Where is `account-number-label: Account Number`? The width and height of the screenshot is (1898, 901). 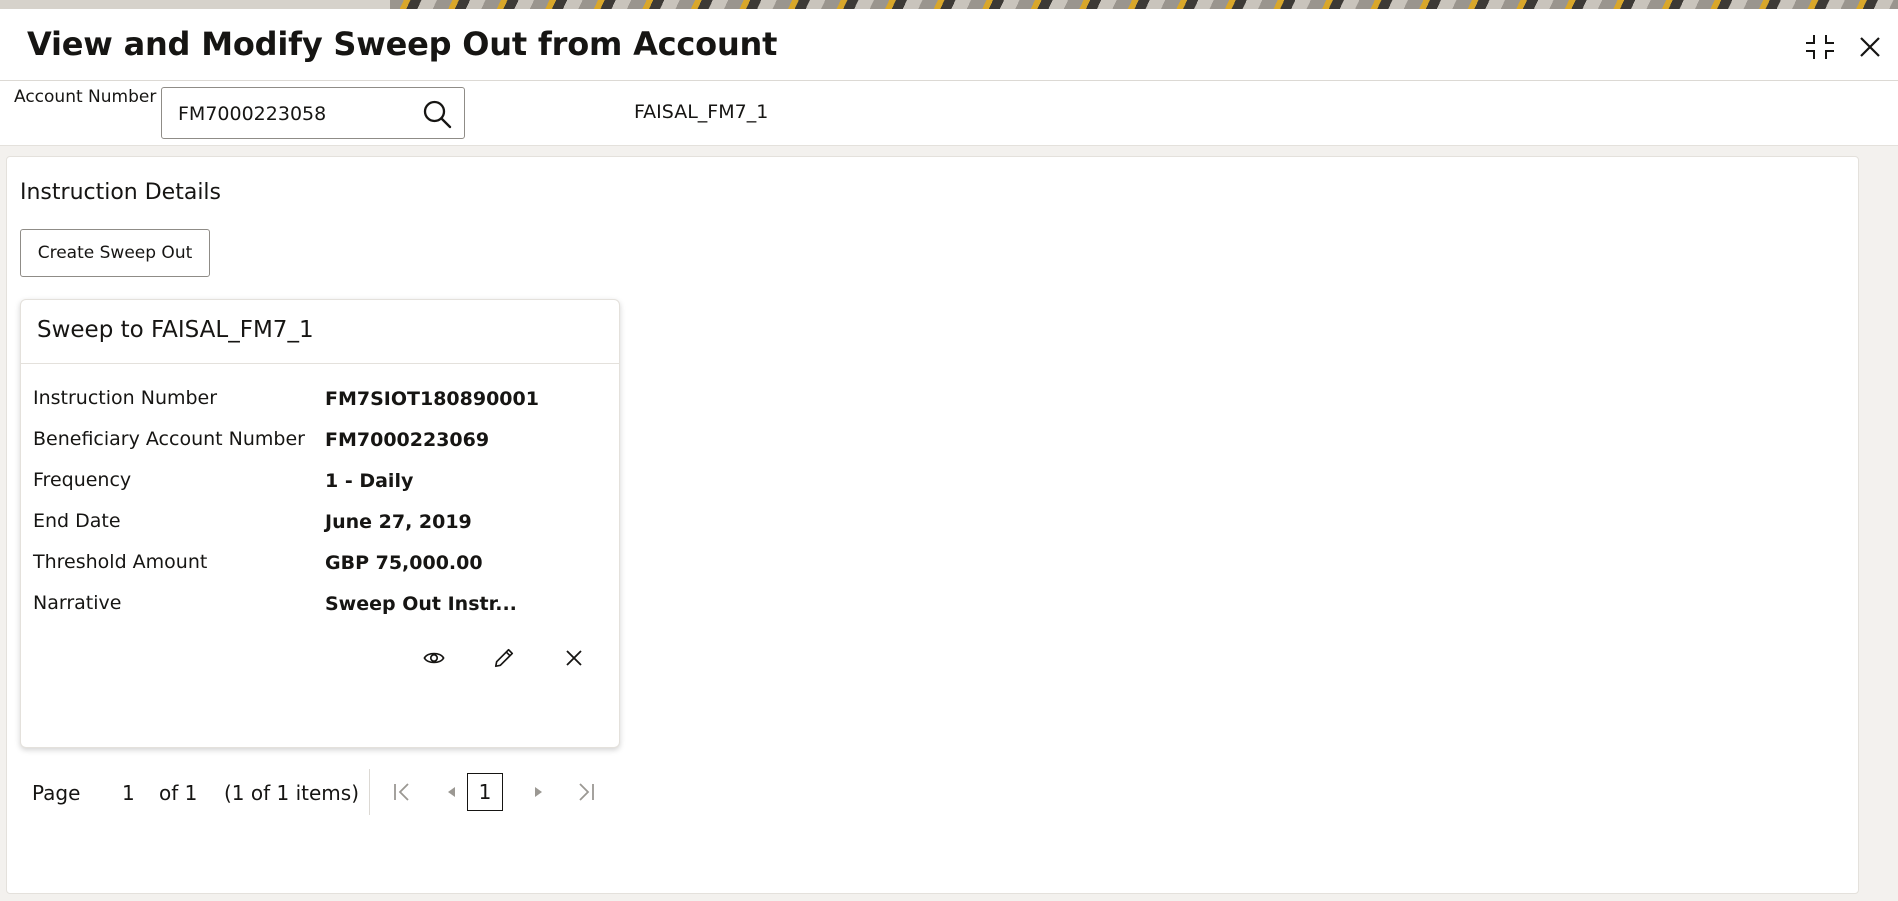
account-number-label: Account Number is located at coordinates (85, 97).